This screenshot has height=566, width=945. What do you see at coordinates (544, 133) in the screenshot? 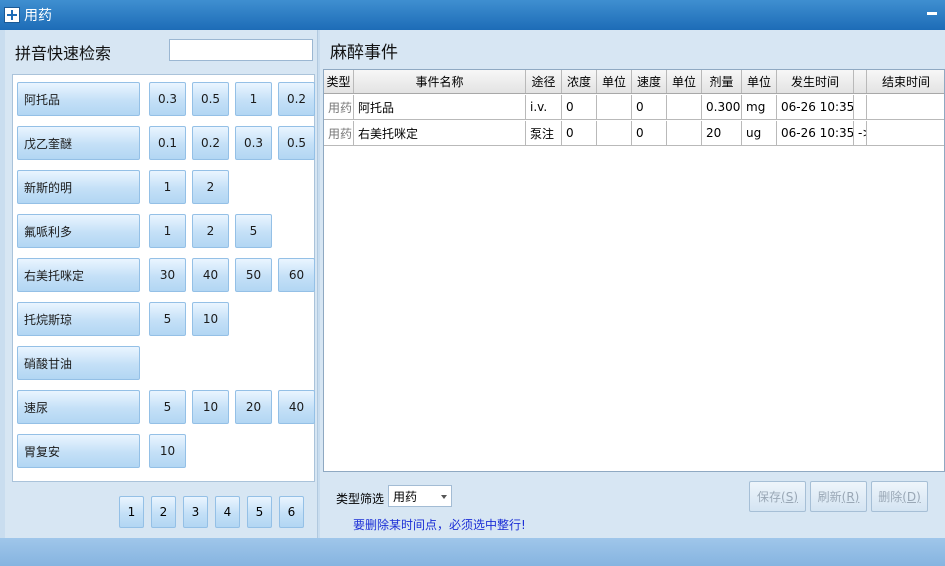
I see `table-cell: 泵注` at bounding box center [544, 133].